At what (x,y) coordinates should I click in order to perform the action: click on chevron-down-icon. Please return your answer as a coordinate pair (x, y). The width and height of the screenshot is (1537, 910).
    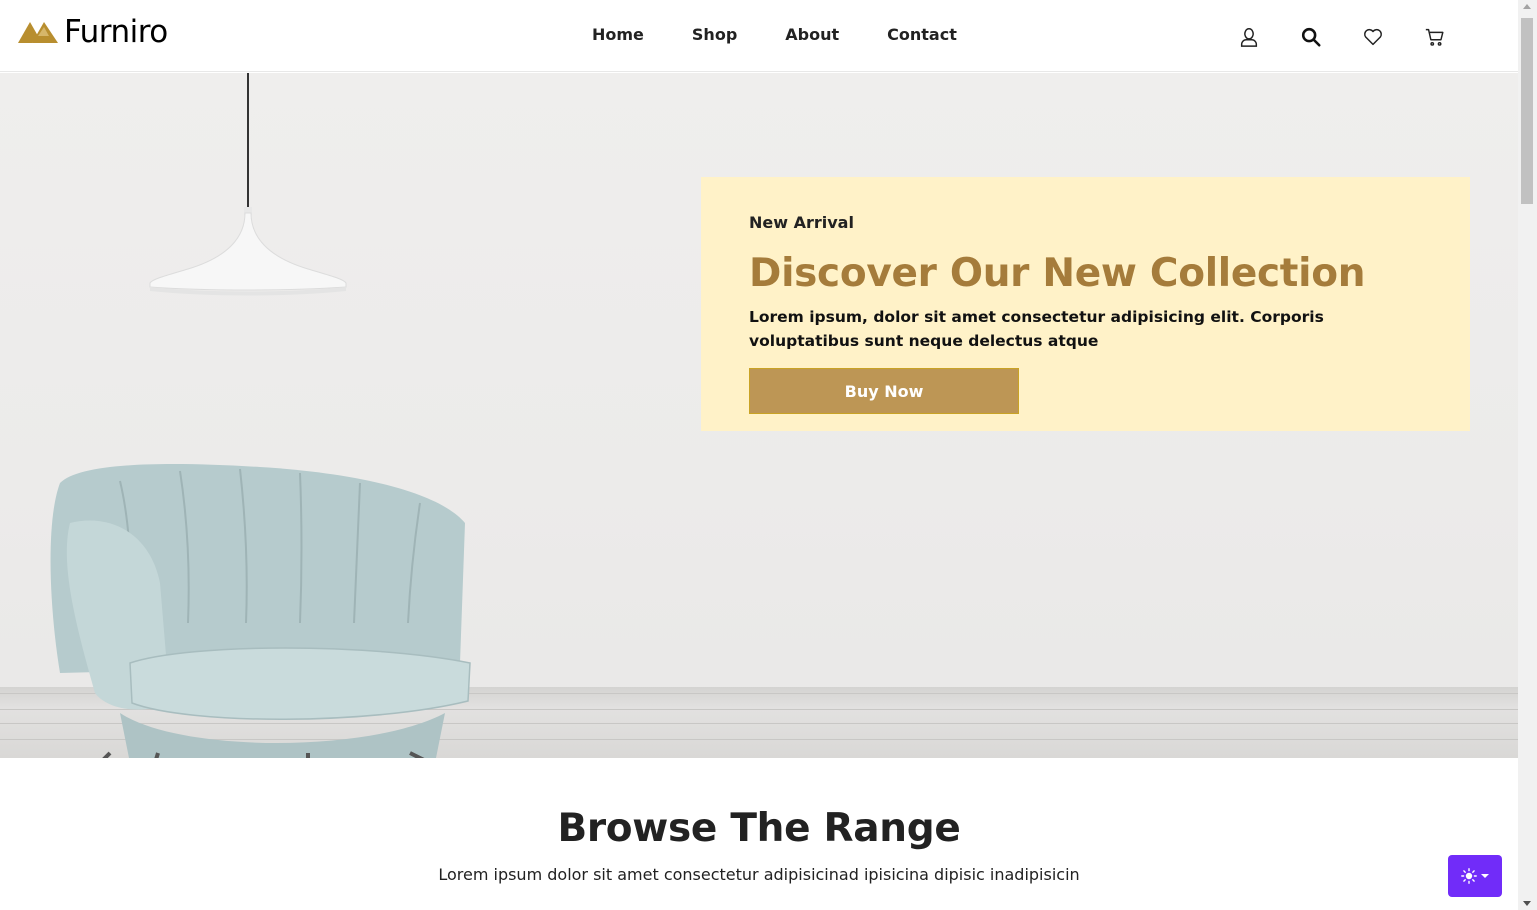
    Looking at the image, I should click on (1485, 876).